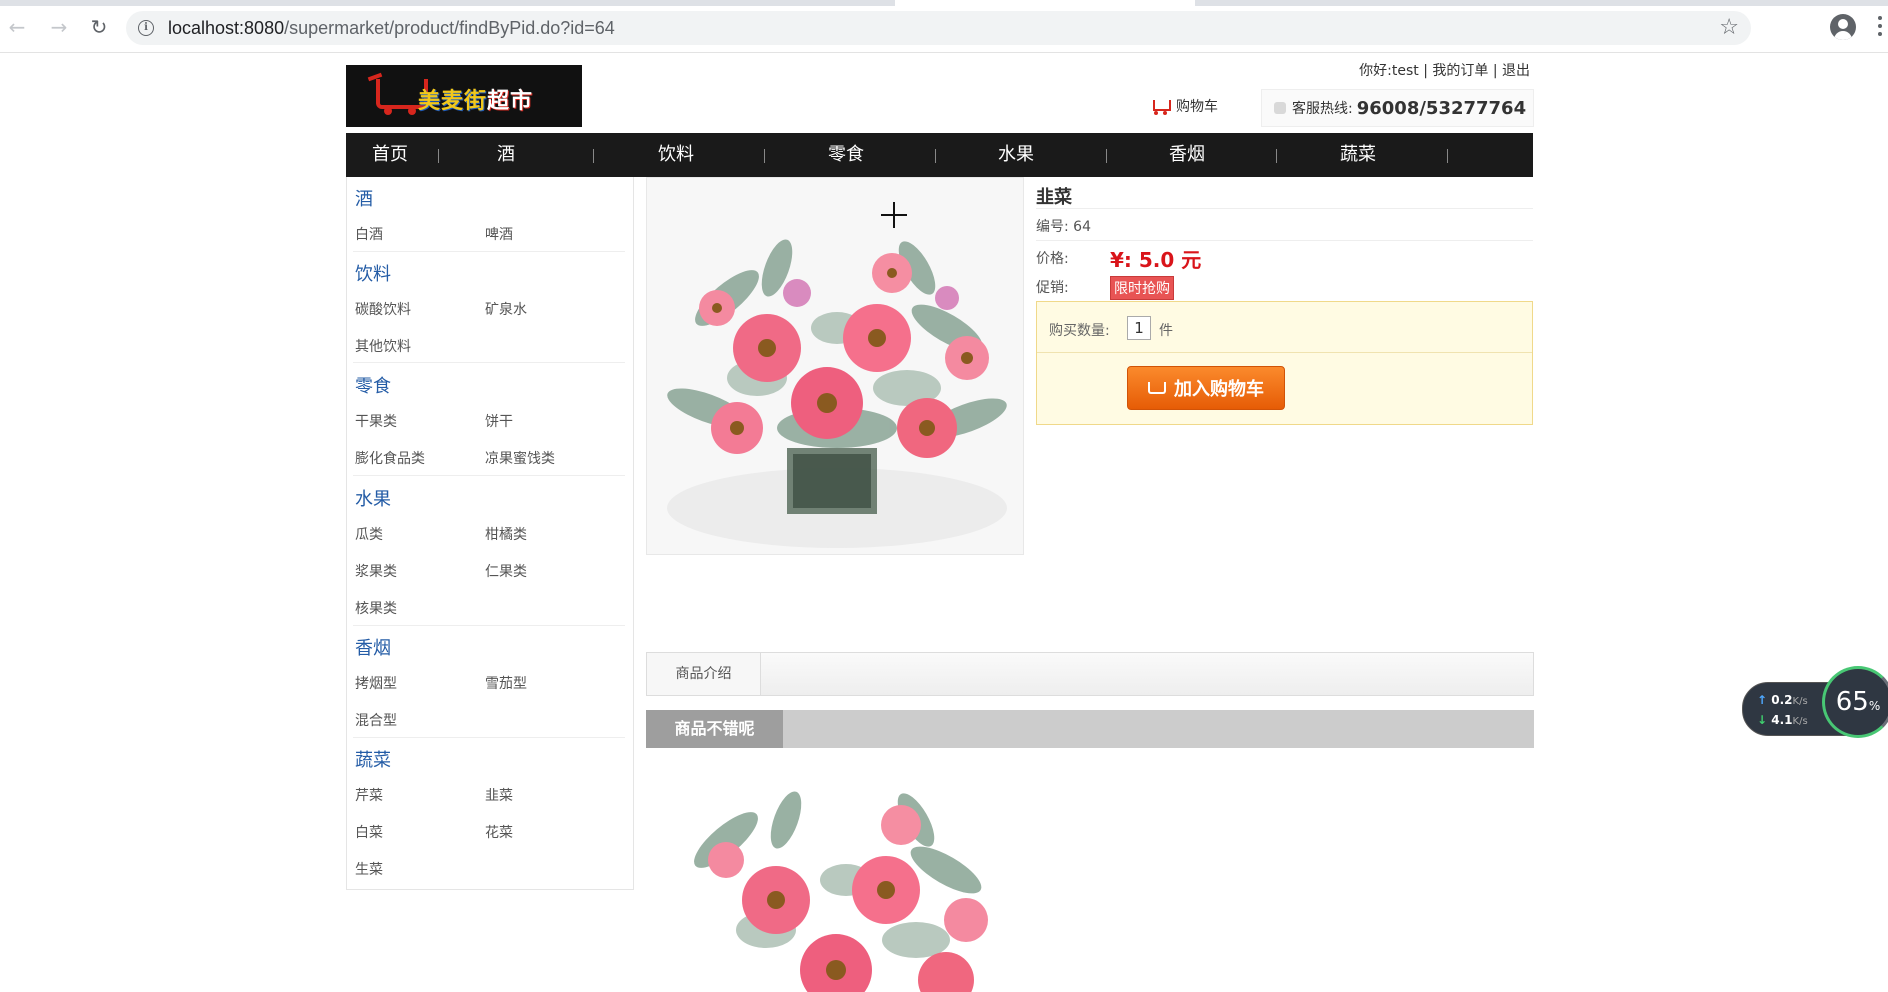 Image resolution: width=1888 pixels, height=992 pixels. What do you see at coordinates (499, 421) in the screenshot?
I see `sub-category: 饼干` at bounding box center [499, 421].